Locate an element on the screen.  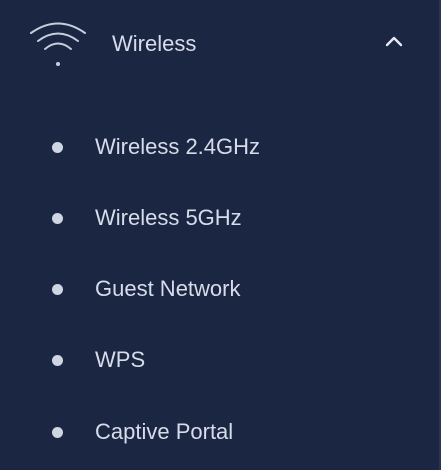
submenu-item-guest-network: Guest Network is located at coordinates (219, 290).